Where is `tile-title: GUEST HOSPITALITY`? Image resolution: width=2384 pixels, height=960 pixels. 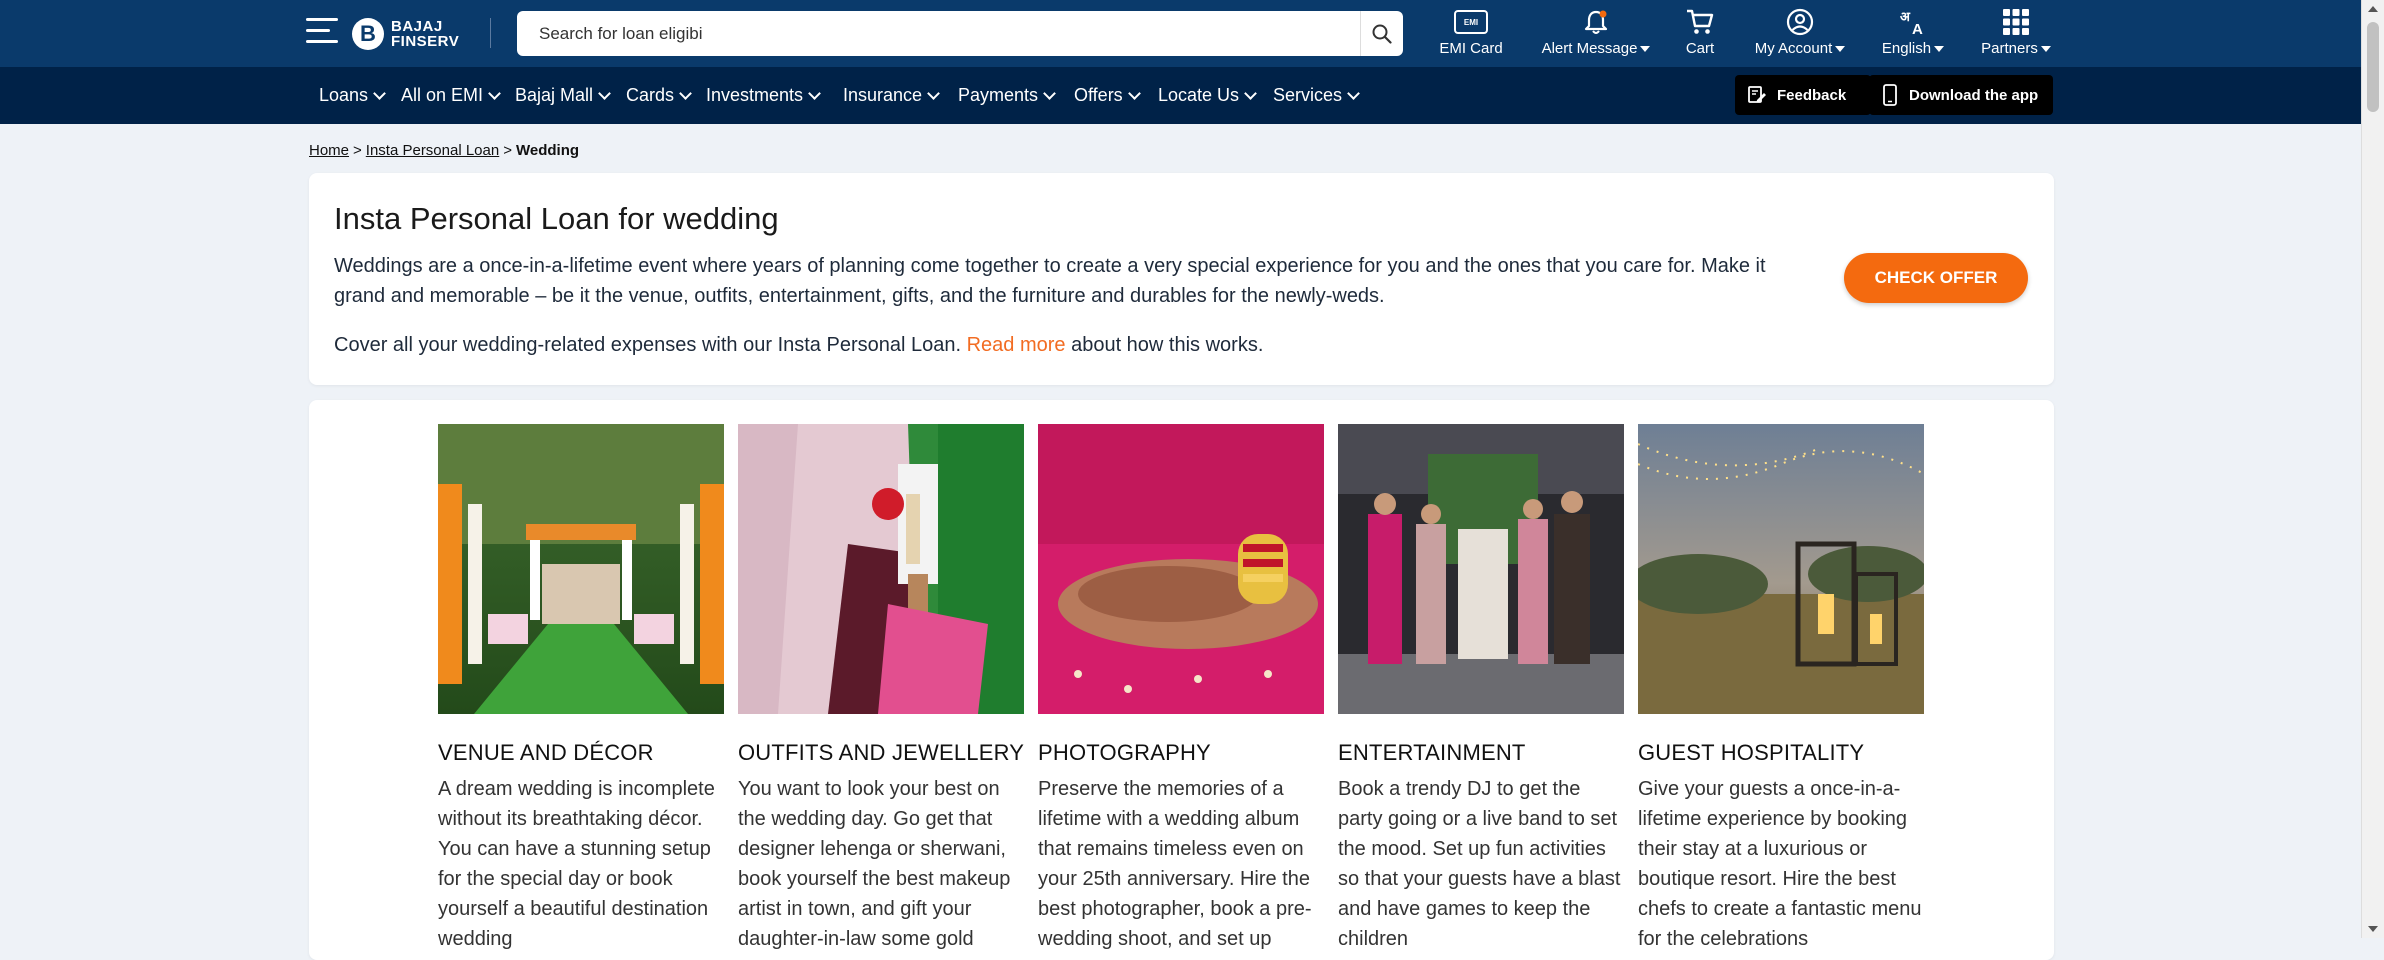
tile-title: GUEST HOSPITALITY is located at coordinates (1751, 752).